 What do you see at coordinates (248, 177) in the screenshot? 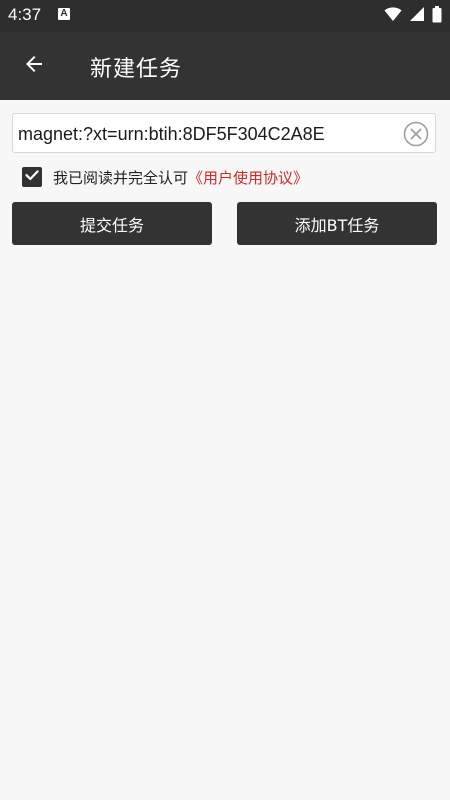
I see `user-agreement-link: 《用户使用协议》` at bounding box center [248, 177].